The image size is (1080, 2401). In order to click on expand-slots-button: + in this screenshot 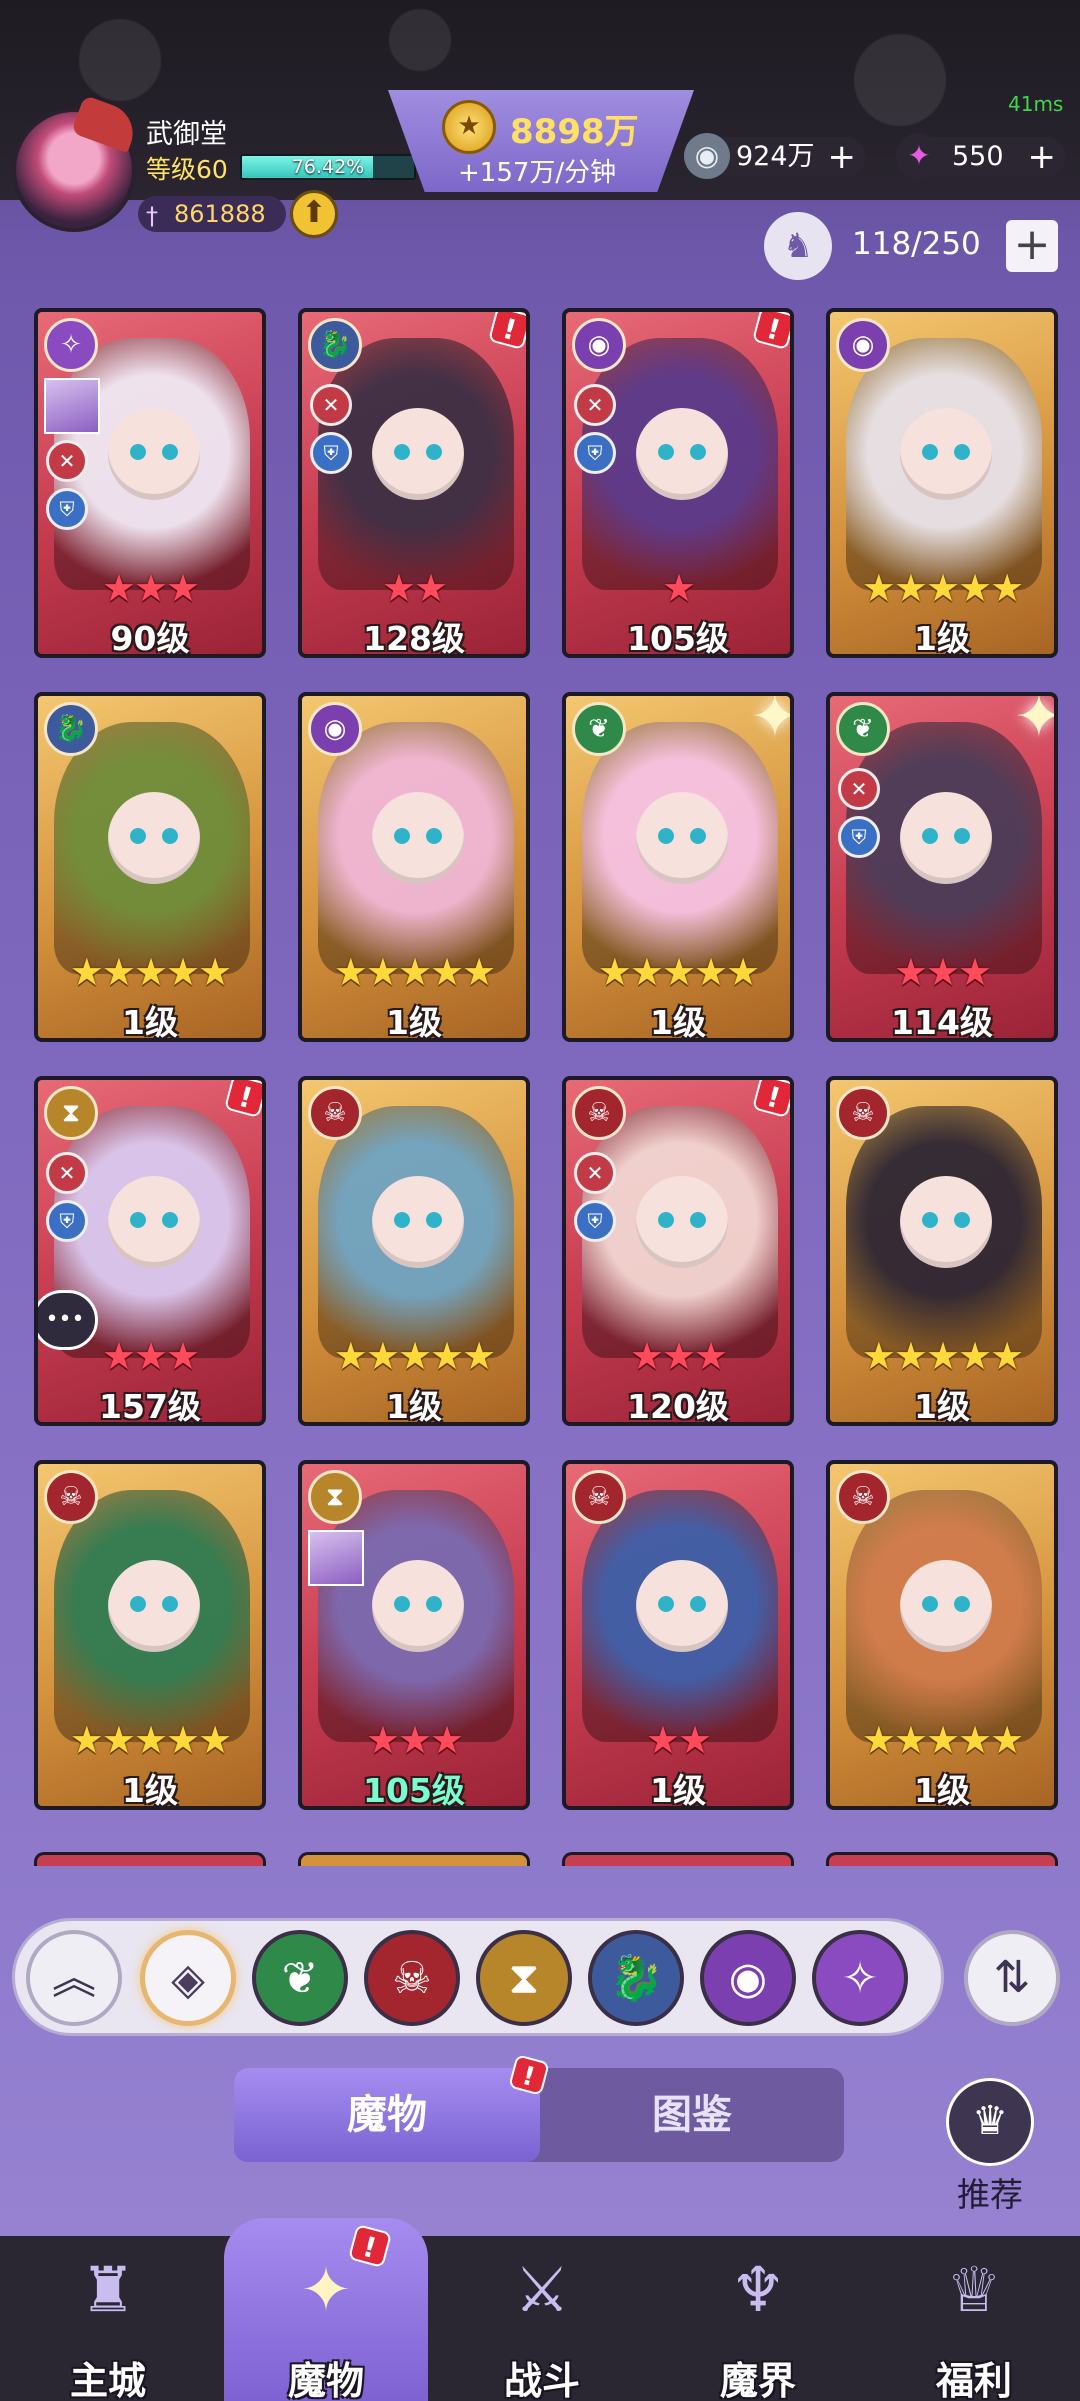, I will do `click(1032, 246)`.